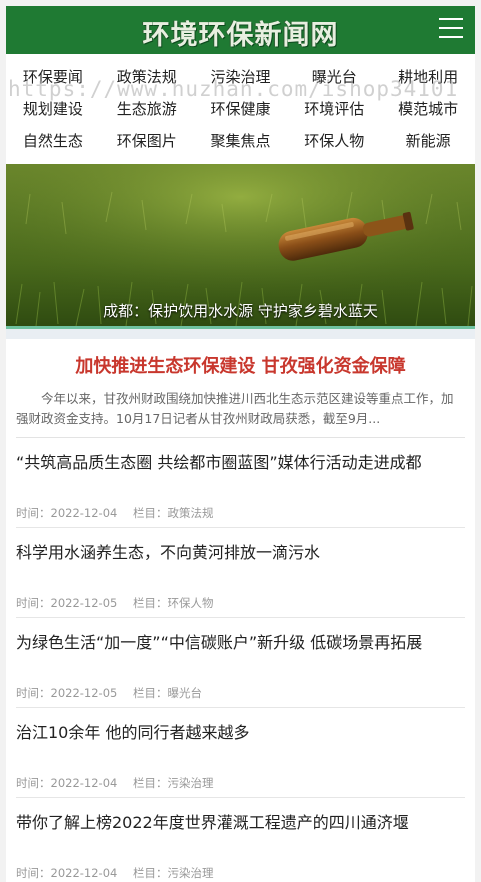  What do you see at coordinates (451, 29) in the screenshot?
I see `menu-icon` at bounding box center [451, 29].